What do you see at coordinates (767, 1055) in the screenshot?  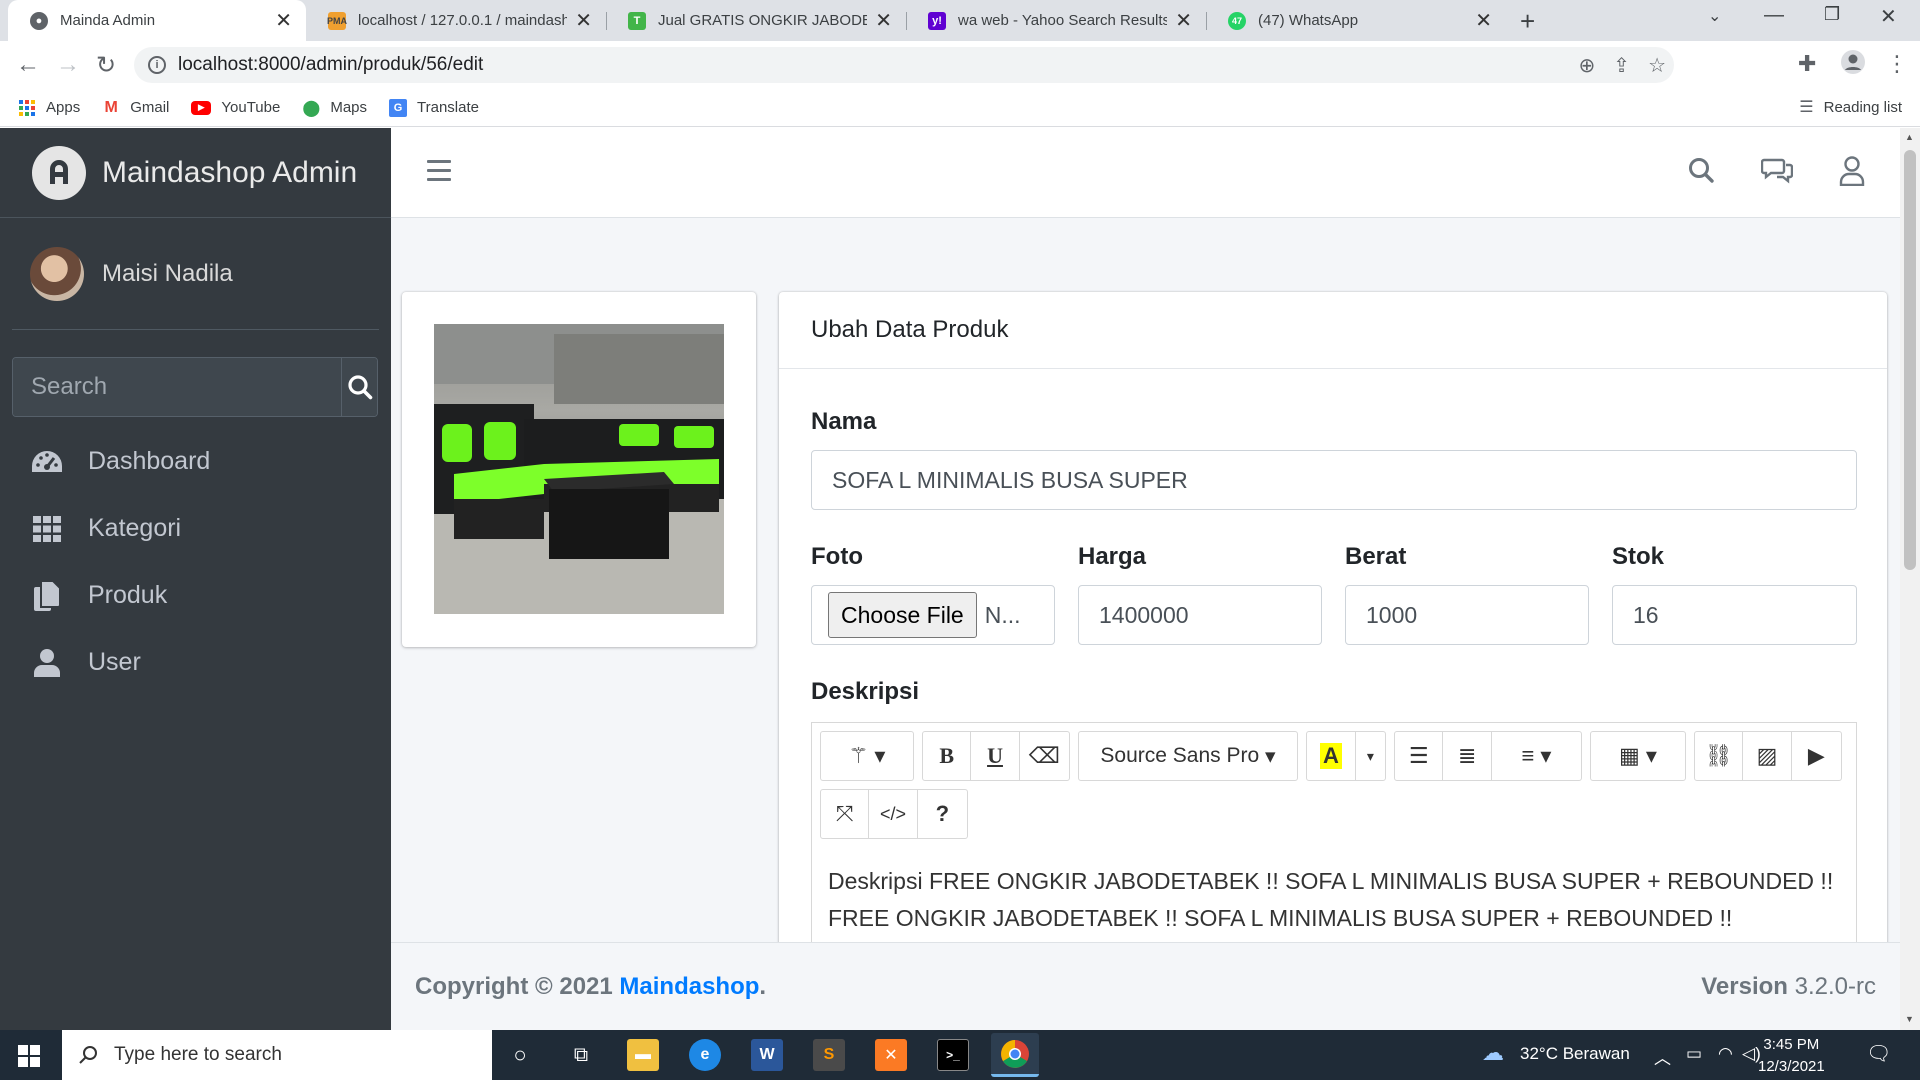 I see `word-icon: W` at bounding box center [767, 1055].